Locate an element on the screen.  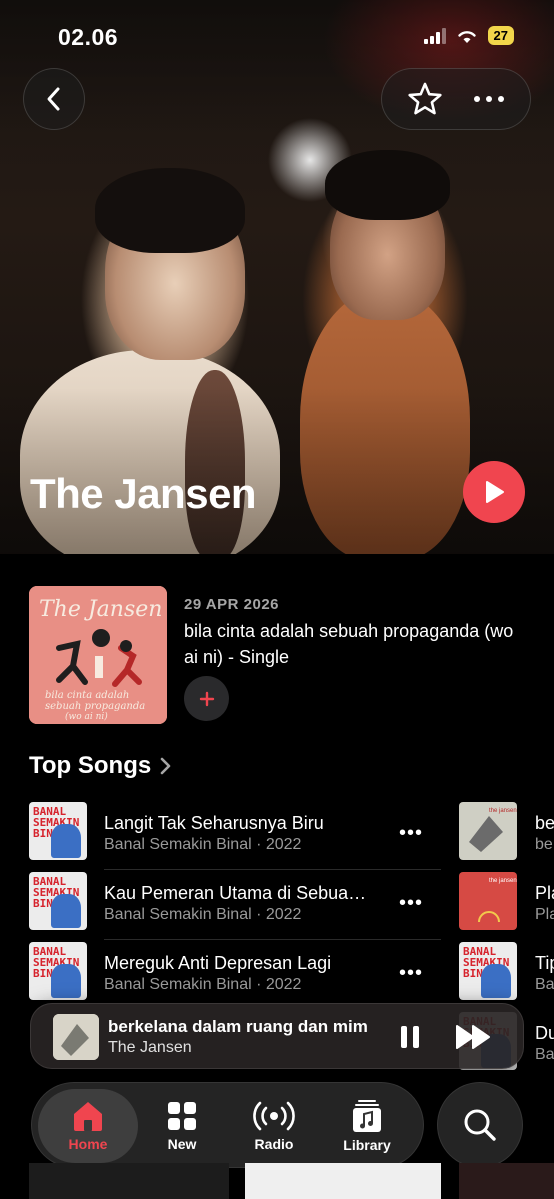
search-icon is located at coordinates (480, 1125).